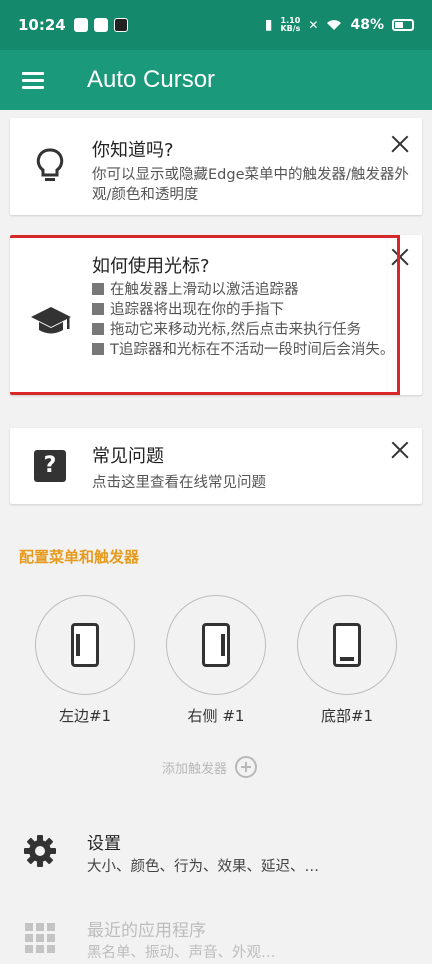  I want to click on section-title: 配置菜单和触发器, so click(79, 557).